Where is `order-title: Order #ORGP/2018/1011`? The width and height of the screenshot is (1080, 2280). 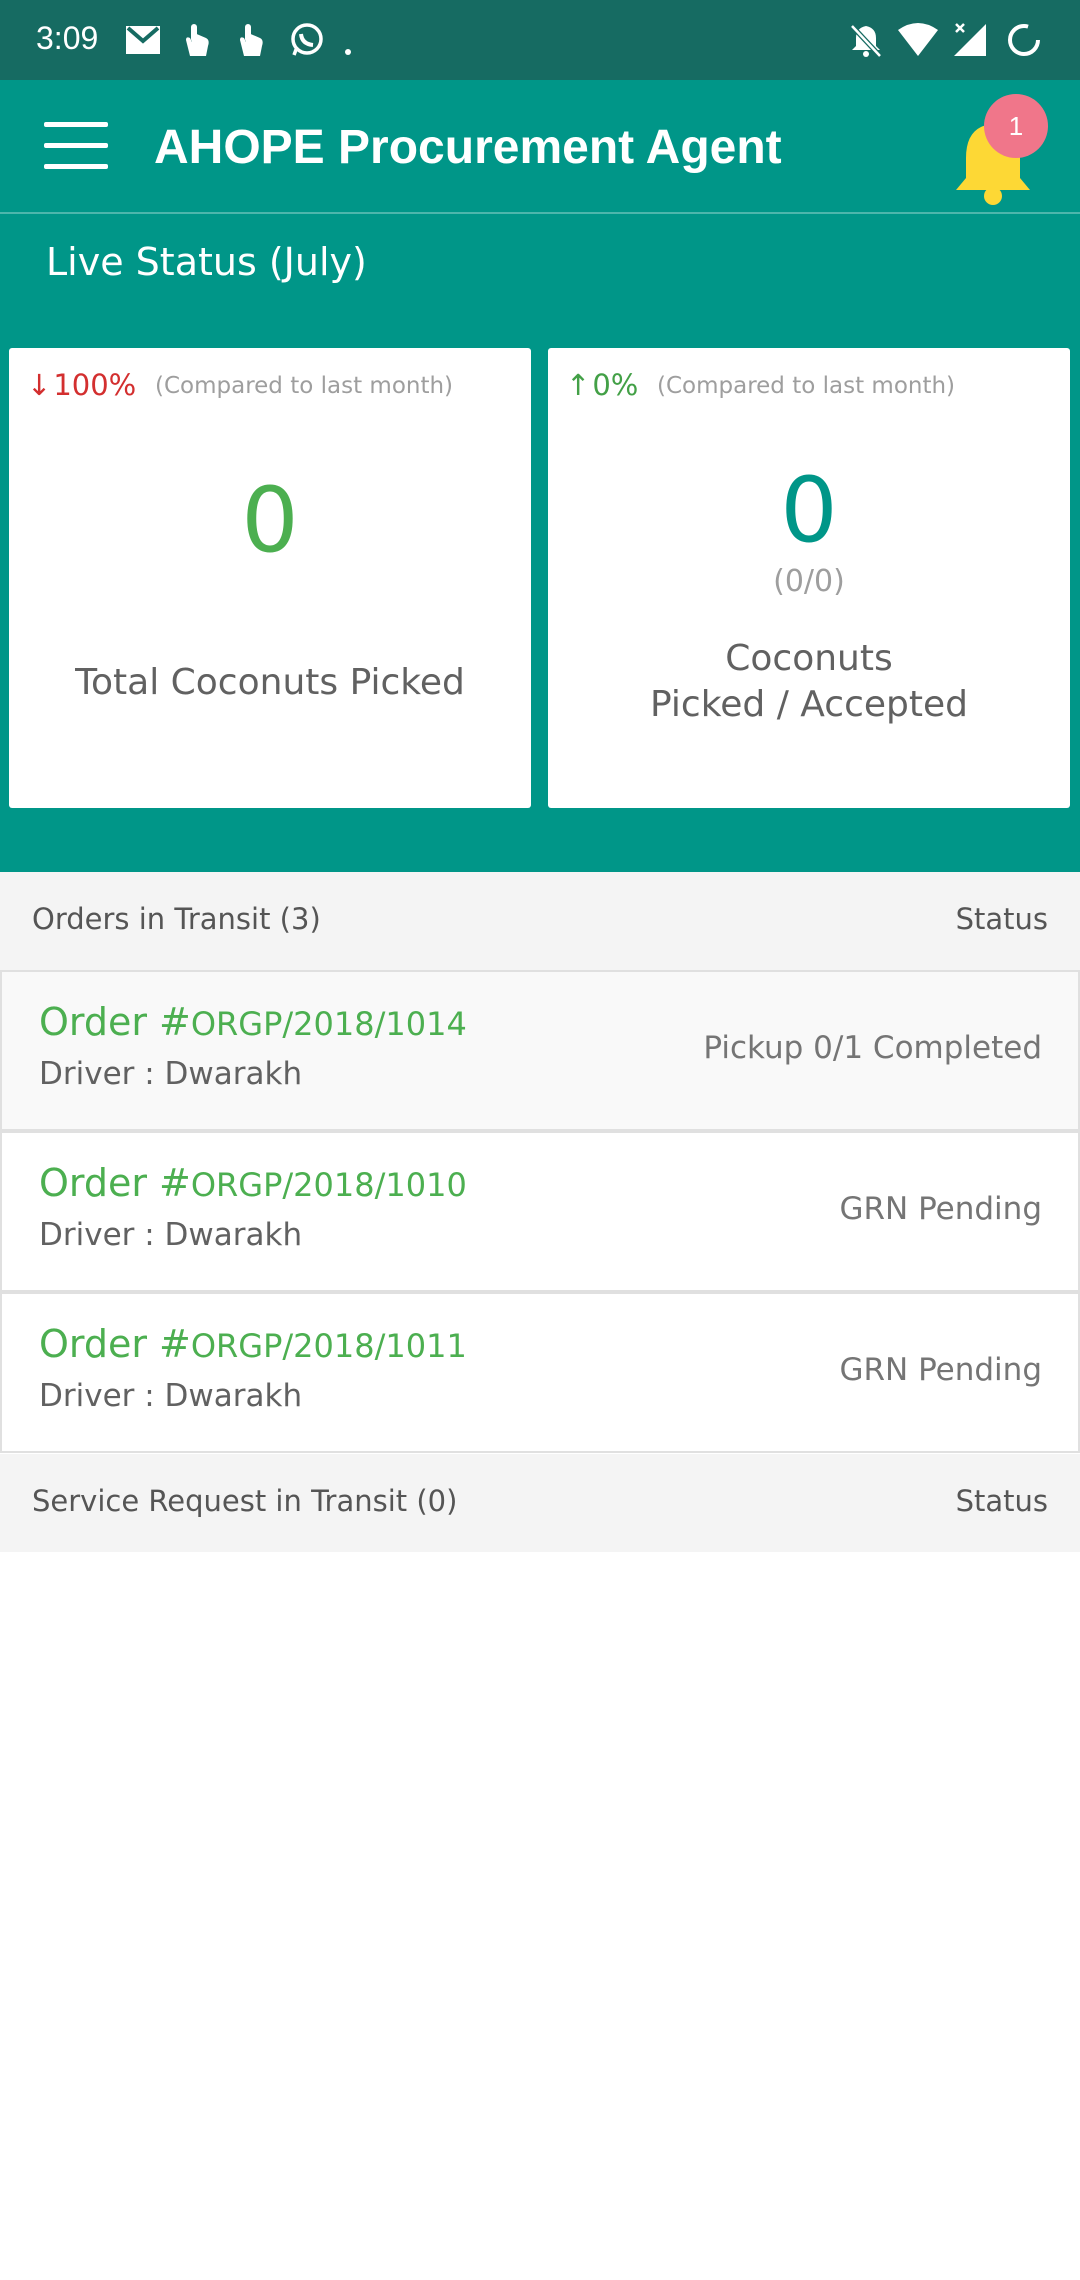
order-title: Order #ORGP/2018/1011 is located at coordinates (253, 1344).